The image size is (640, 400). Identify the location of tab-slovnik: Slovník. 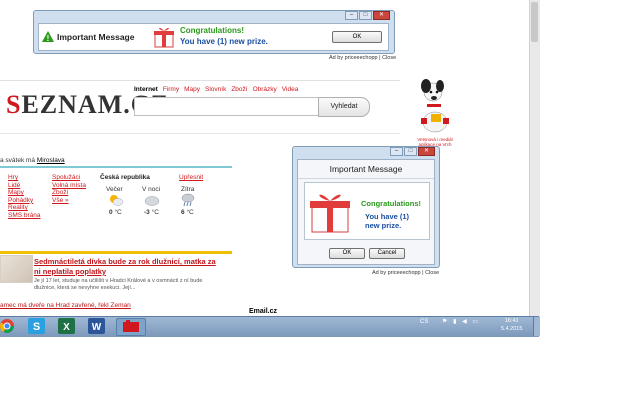
(215, 89).